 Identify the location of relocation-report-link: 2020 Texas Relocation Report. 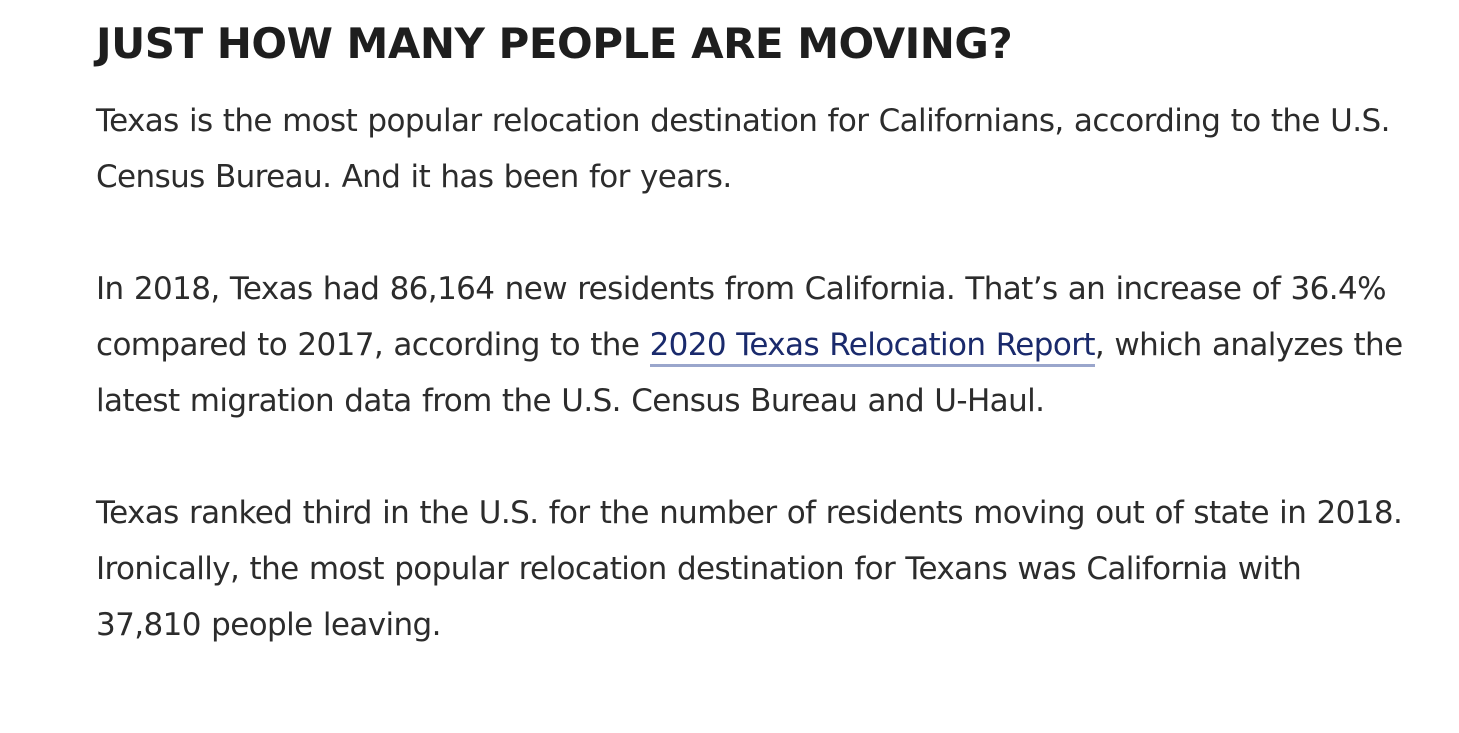
(872, 347).